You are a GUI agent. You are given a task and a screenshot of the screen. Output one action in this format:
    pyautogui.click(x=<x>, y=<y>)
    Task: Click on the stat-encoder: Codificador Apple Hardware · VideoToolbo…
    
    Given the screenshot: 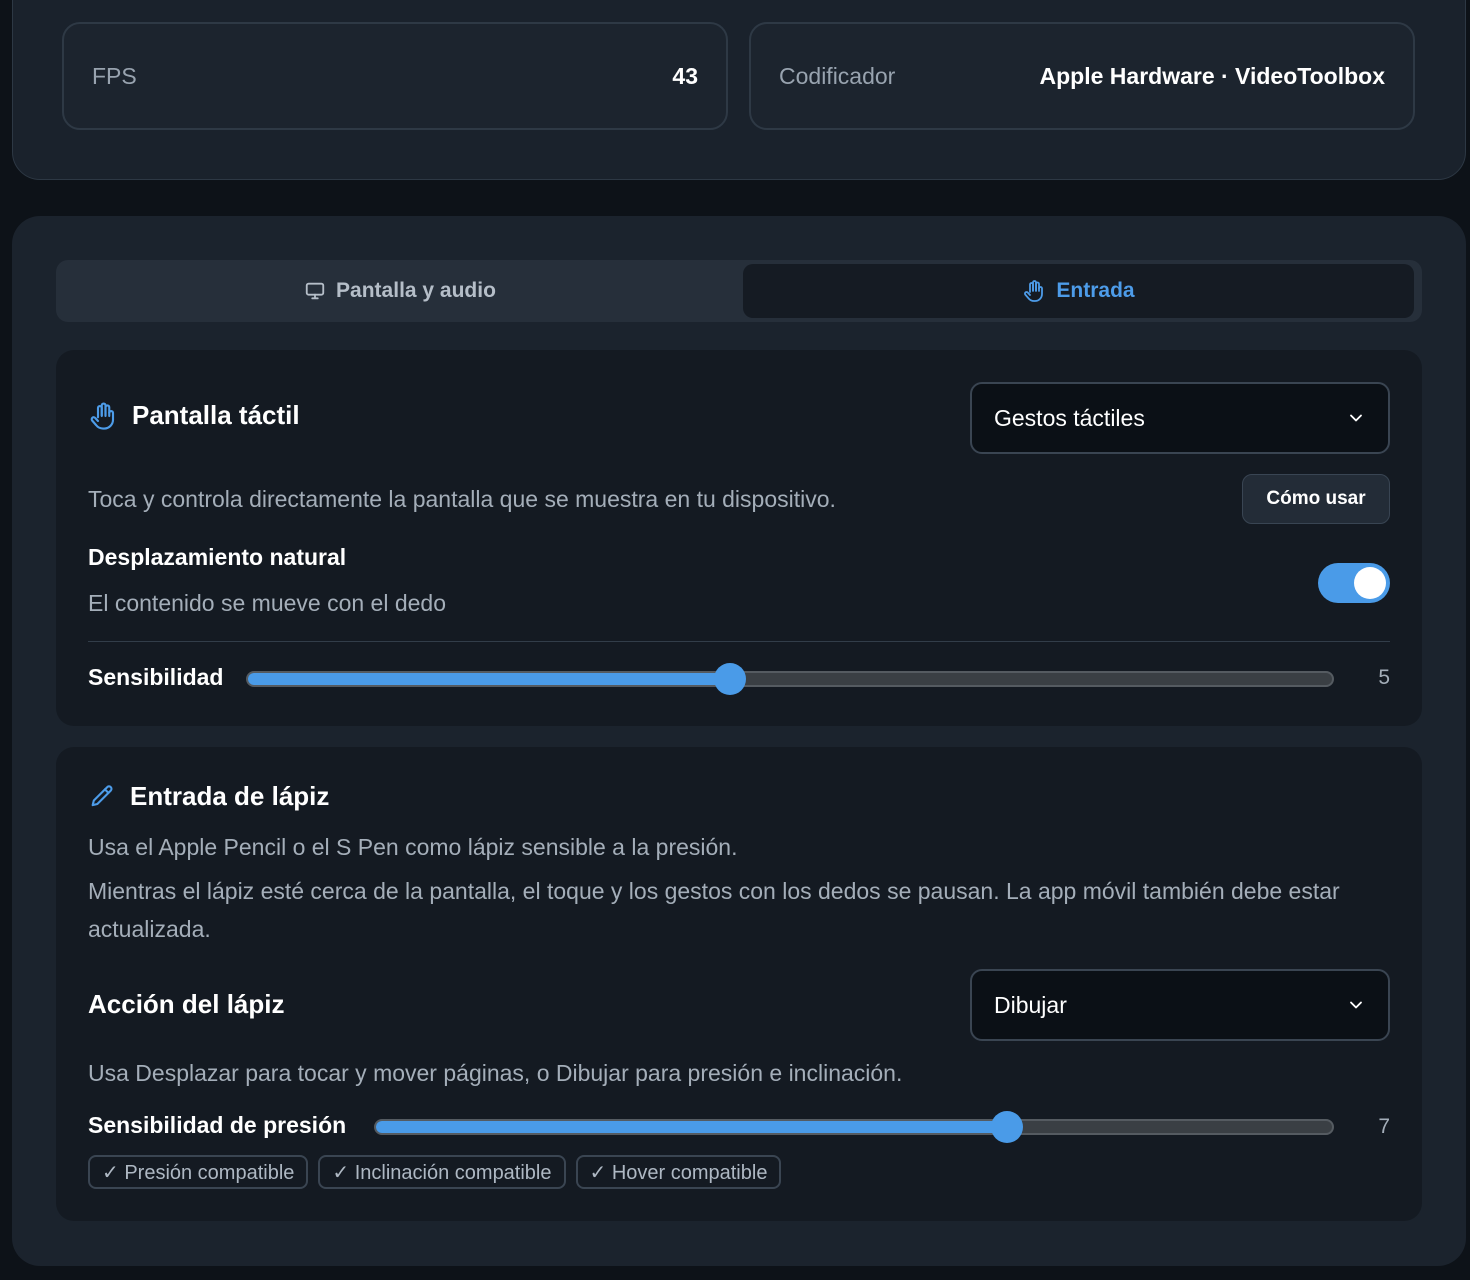 What is the action you would take?
    pyautogui.click(x=1082, y=76)
    